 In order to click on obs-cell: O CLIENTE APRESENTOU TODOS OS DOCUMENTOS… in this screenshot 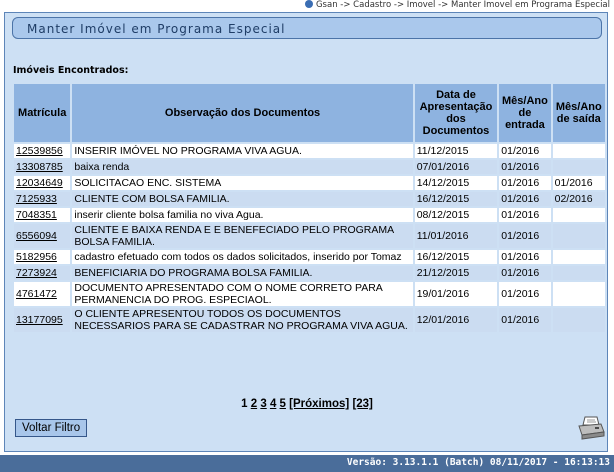, I will do `click(242, 320)`.